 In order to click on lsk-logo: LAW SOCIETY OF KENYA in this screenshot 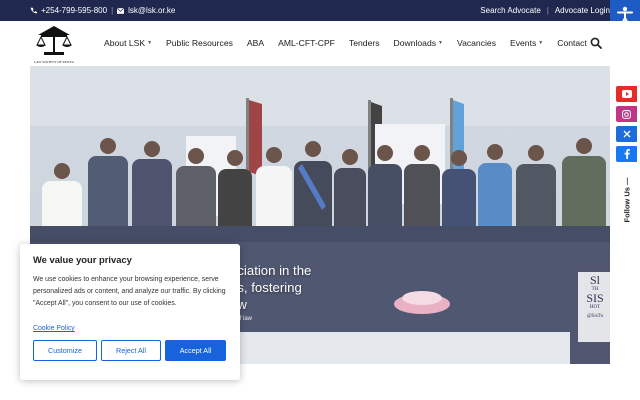, I will do `click(54, 44)`.